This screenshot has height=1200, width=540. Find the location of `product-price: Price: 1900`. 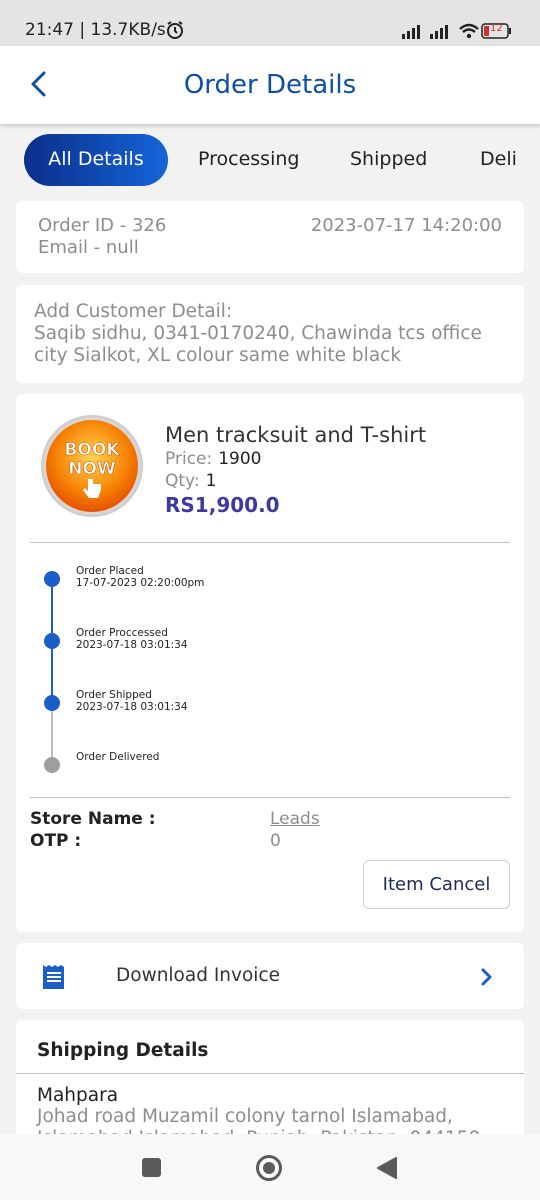

product-price: Price: 1900 is located at coordinates (213, 459).